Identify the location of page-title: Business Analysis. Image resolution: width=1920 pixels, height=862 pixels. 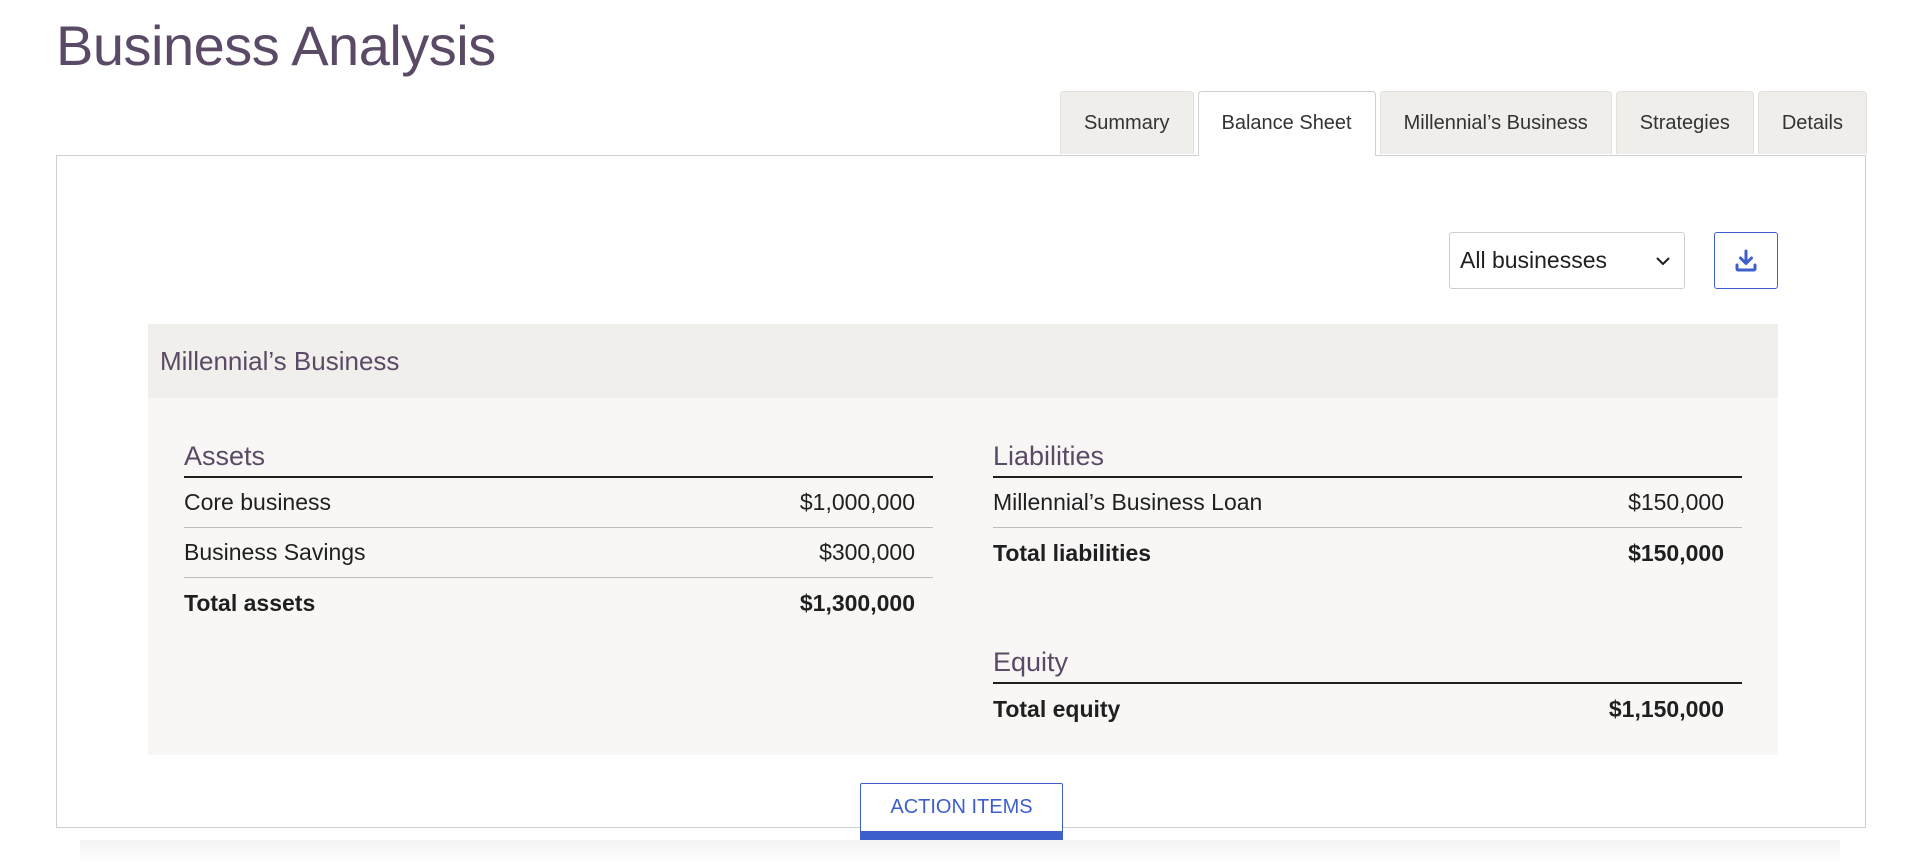
(276, 45).